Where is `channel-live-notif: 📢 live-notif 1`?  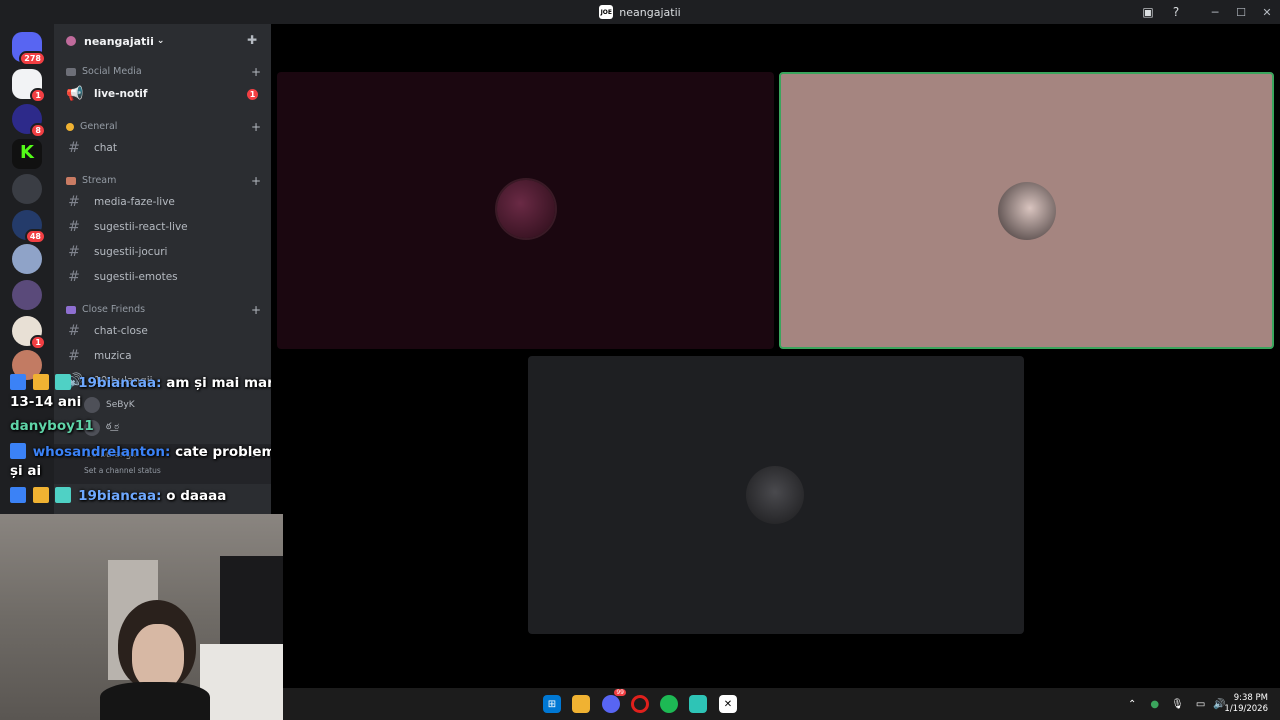
channel-live-notif: 📢 live-notif 1 is located at coordinates (166, 94).